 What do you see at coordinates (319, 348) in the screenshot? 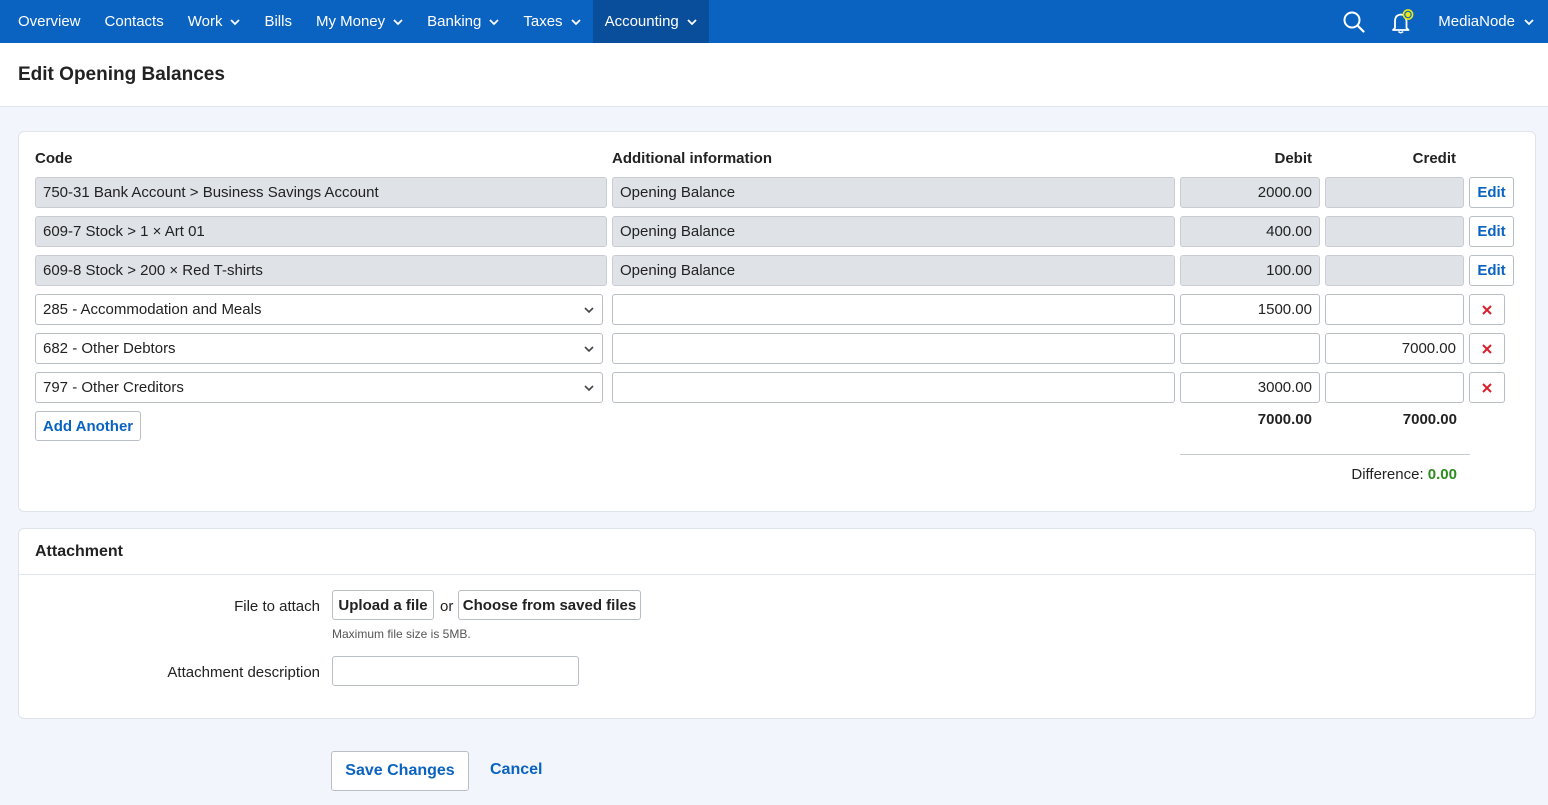
I see `code-select: 682 - Other Debtors` at bounding box center [319, 348].